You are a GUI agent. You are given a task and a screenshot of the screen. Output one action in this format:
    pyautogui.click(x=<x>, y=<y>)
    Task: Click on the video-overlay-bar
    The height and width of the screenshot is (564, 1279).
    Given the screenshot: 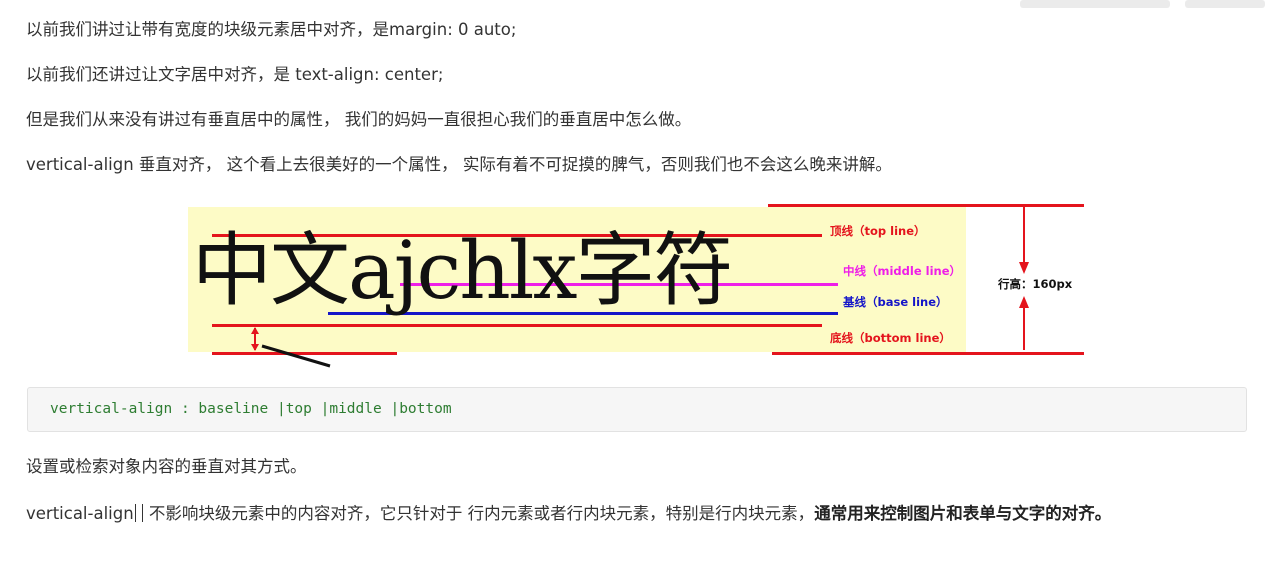 What is the action you would take?
    pyautogui.click(x=1095, y=4)
    